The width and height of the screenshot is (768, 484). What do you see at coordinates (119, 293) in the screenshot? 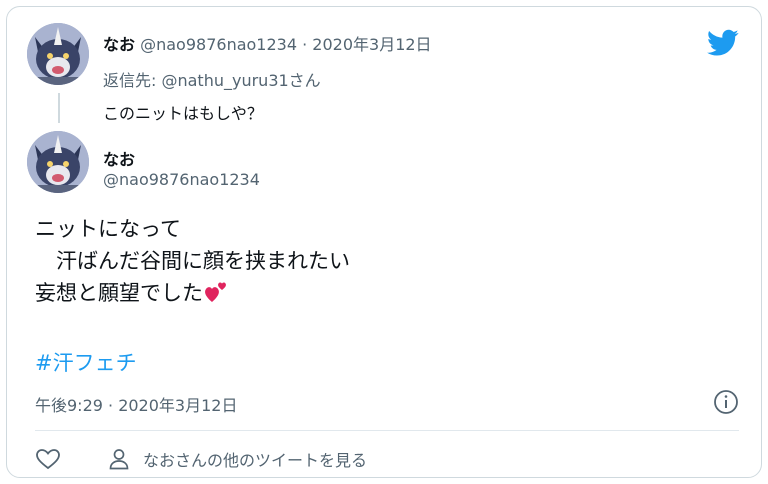
I see `tweet-line: 妄想と願望でした` at bounding box center [119, 293].